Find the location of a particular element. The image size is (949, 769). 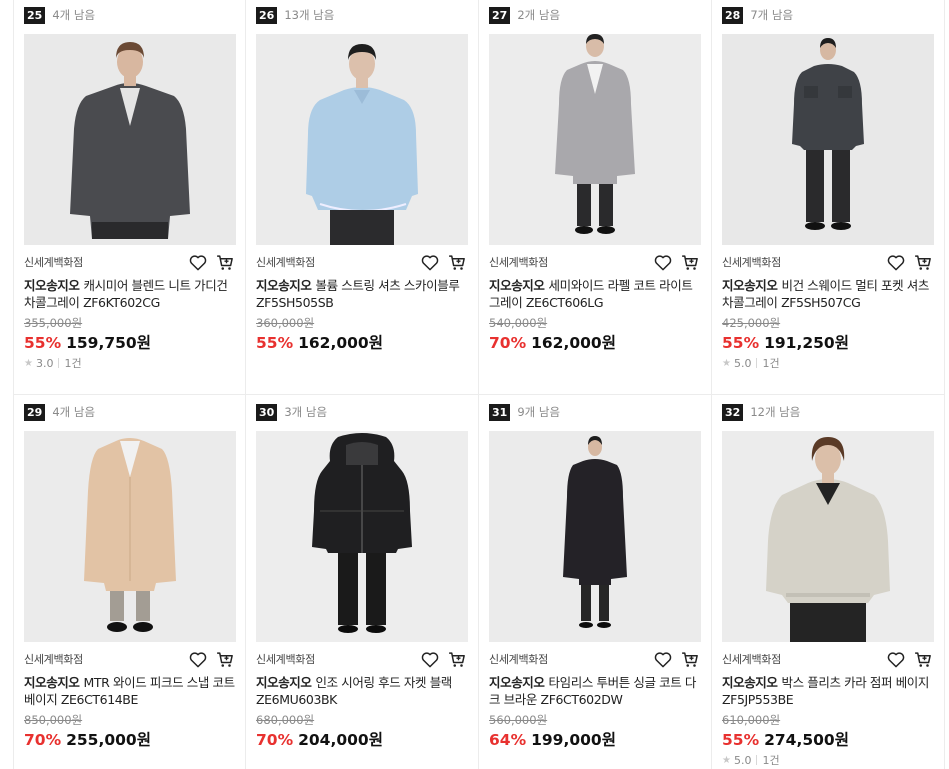

product-title: 지오송지오 박스 플리츠 카라 점퍼 베이지 ZF5JP553BE is located at coordinates (828, 691).